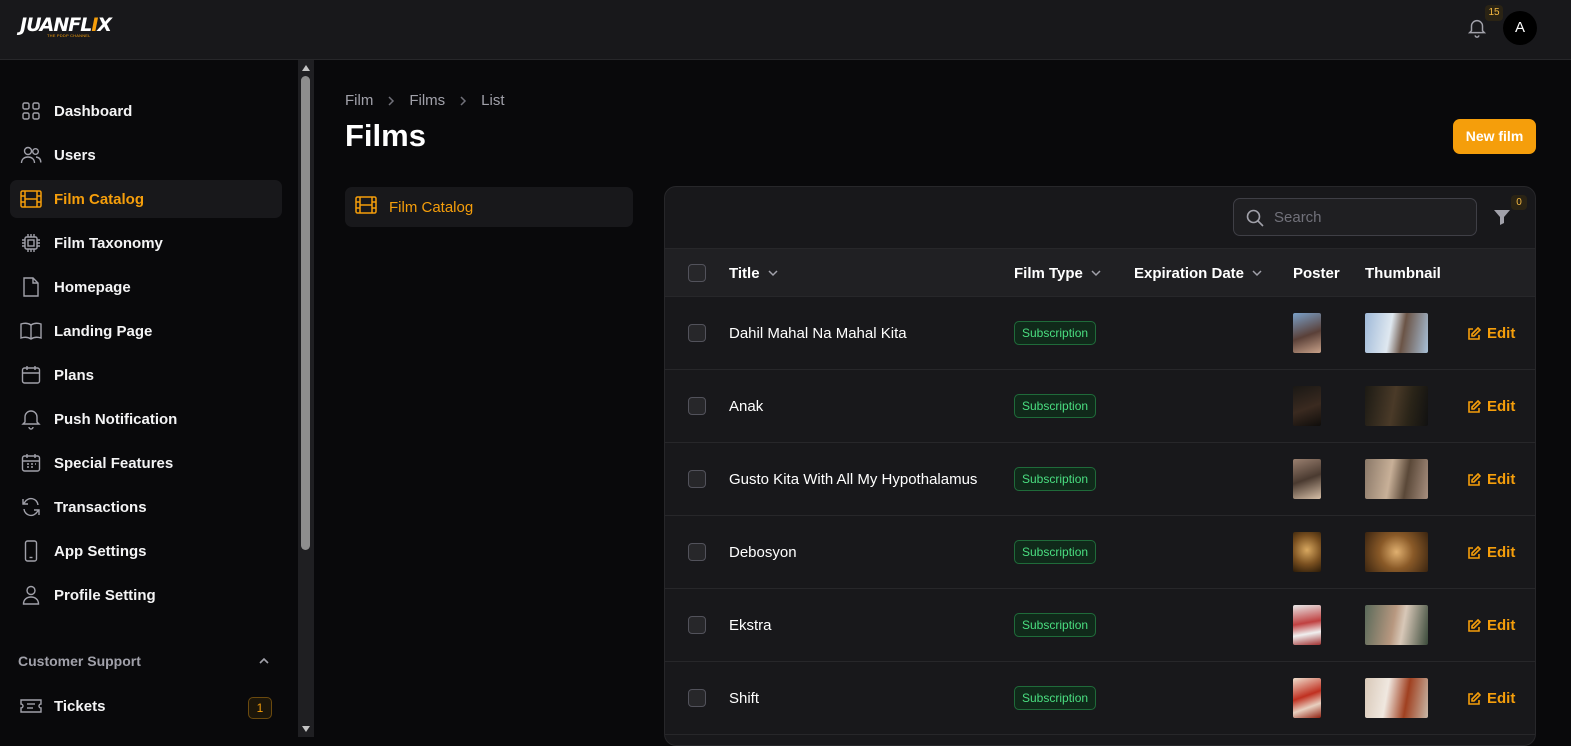  I want to click on sidebar-item-label: Film Catalog, so click(99, 199).